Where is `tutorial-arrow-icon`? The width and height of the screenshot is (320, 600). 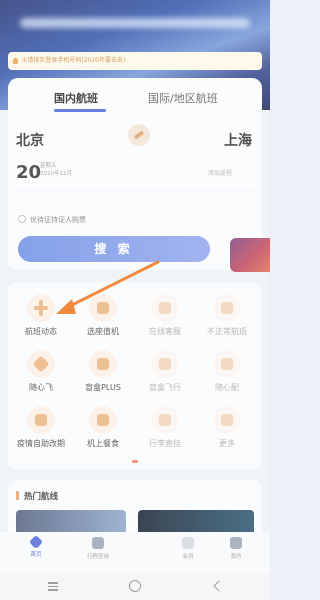 tutorial-arrow-icon is located at coordinates (108, 287).